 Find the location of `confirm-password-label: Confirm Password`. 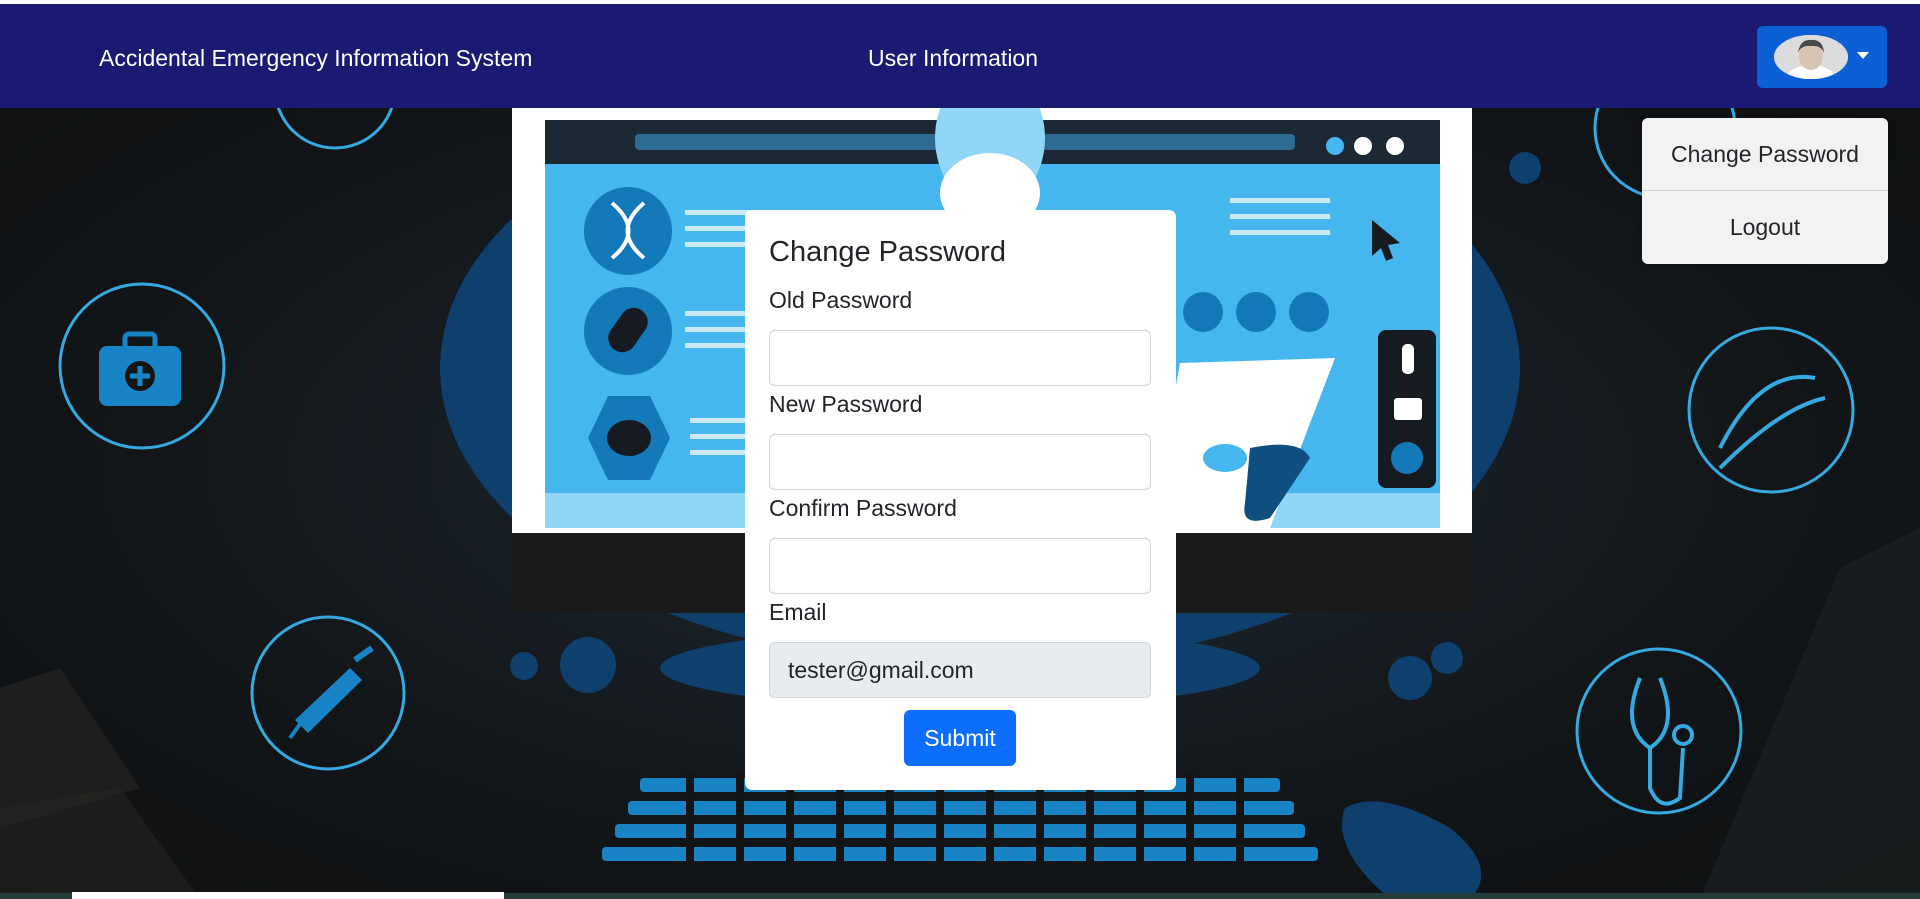

confirm-password-label: Confirm Password is located at coordinates (863, 508).